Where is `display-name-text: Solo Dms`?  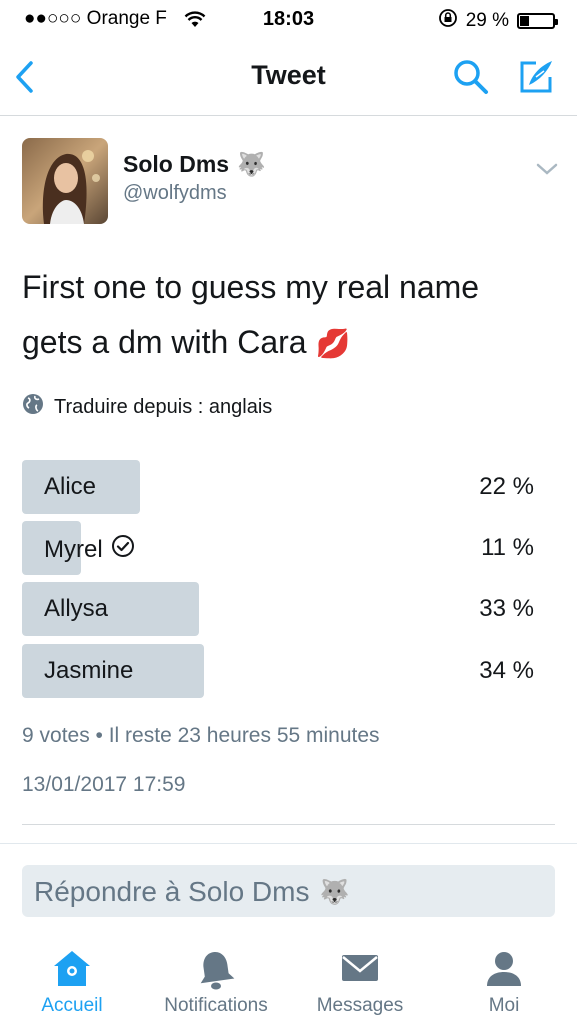
display-name-text: Solo Dms is located at coordinates (176, 164).